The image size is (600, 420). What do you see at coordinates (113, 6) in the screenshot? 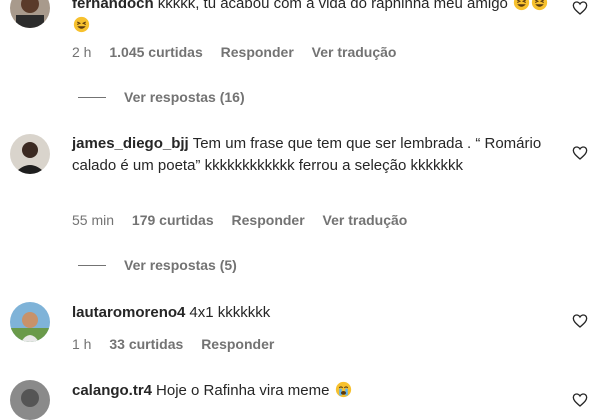
I see `comment-username: fernandoch` at bounding box center [113, 6].